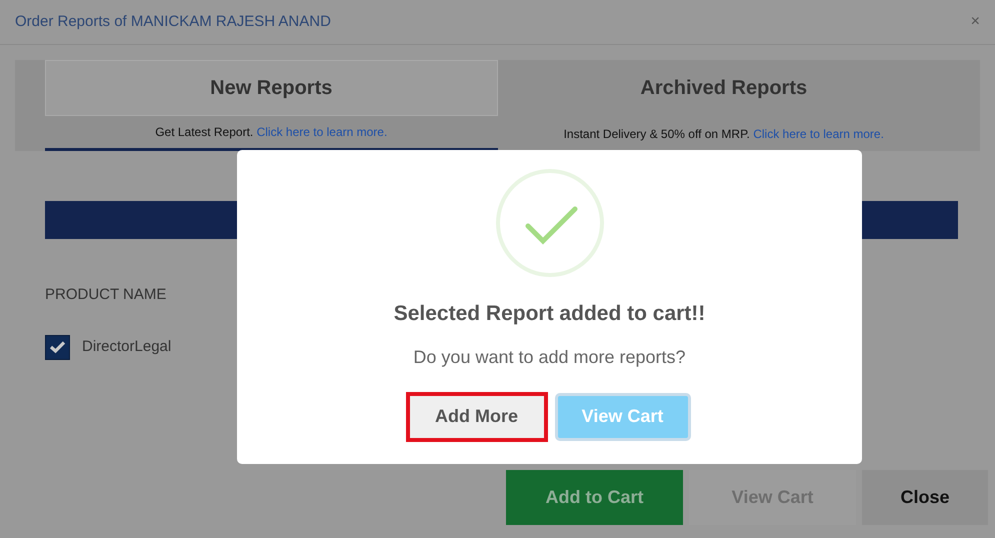 The height and width of the screenshot is (538, 995). I want to click on check-icon, so click(57, 347).